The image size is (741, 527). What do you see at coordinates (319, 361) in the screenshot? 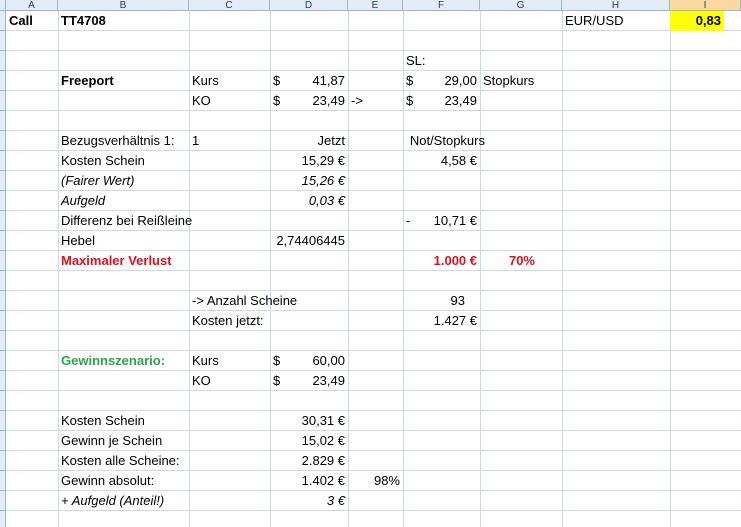
I see `cell-d18: 60,00` at bounding box center [319, 361].